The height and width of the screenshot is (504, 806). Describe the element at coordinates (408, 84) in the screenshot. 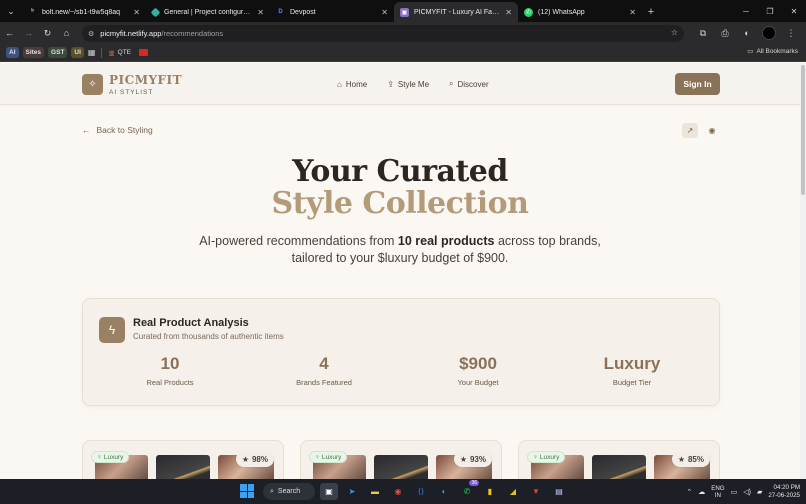

I see `nav-style-me: ⇪ Style Me` at that location.